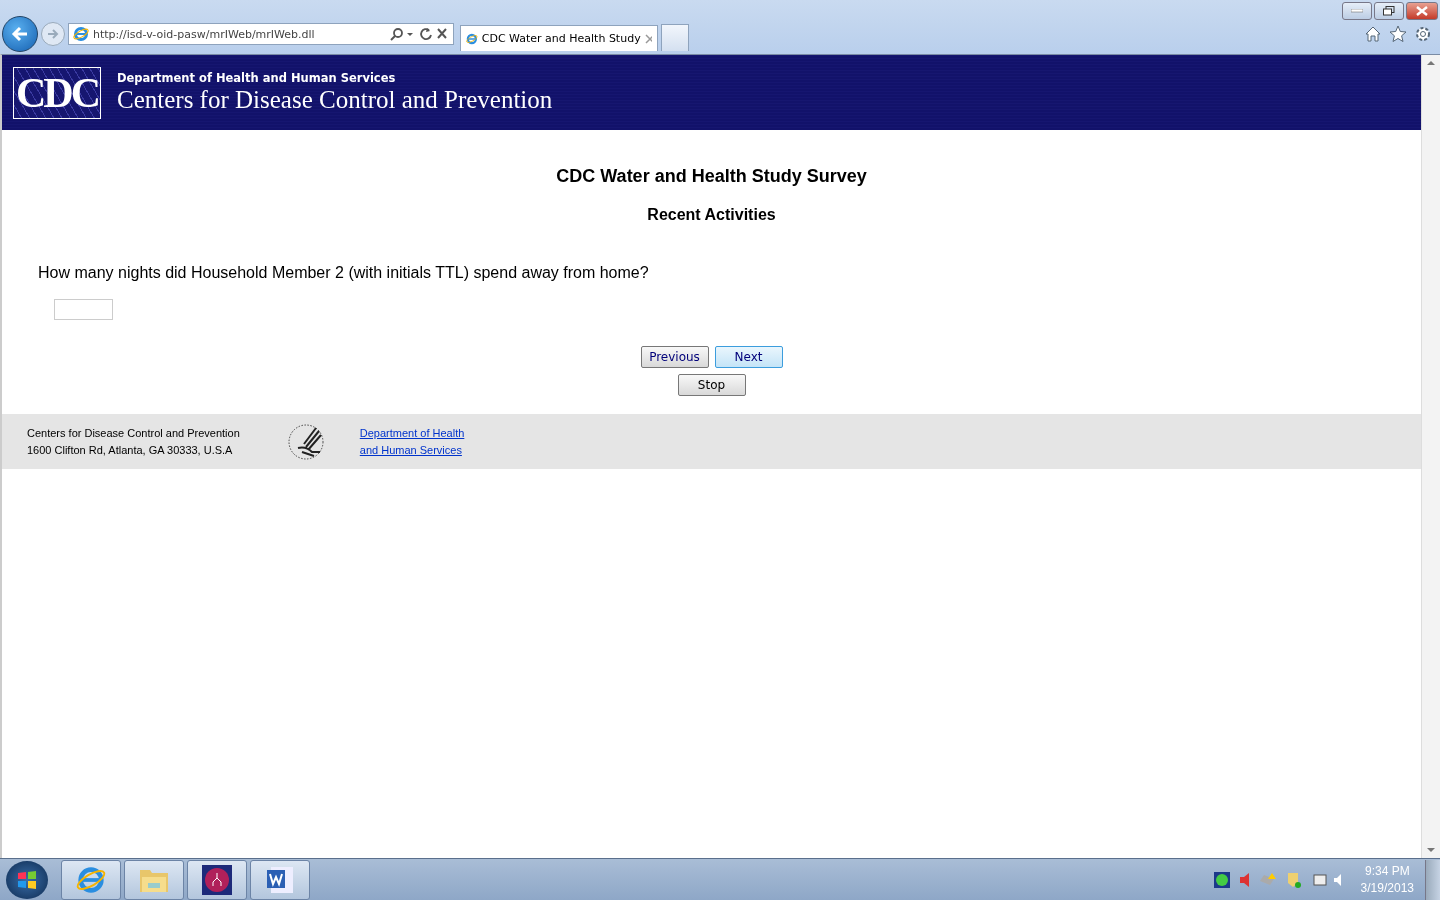 The width and height of the screenshot is (1440, 900). What do you see at coordinates (1431, 850) in the screenshot?
I see `scroll-down-icon` at bounding box center [1431, 850].